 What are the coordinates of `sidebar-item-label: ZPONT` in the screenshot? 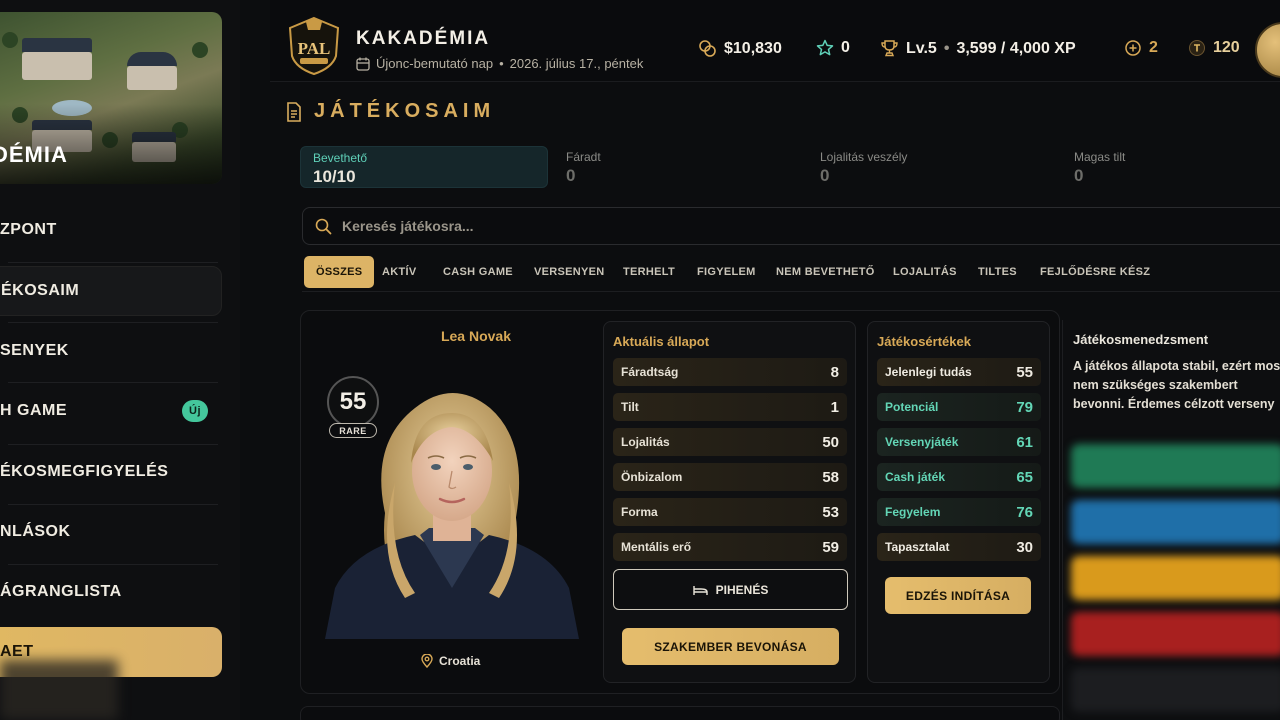 It's located at (28, 229).